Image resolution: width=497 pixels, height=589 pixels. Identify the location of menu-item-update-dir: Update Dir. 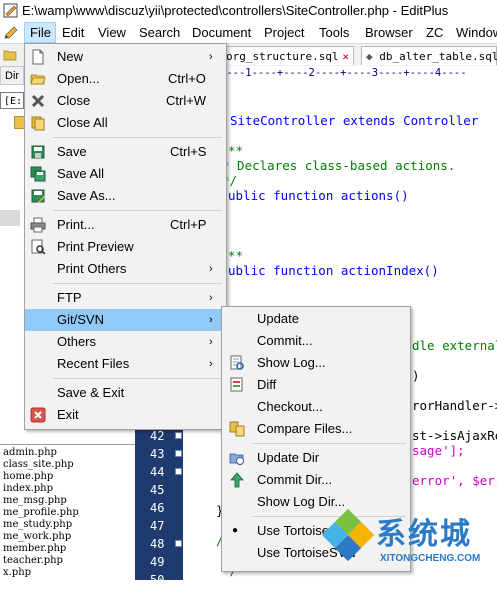
(316, 458).